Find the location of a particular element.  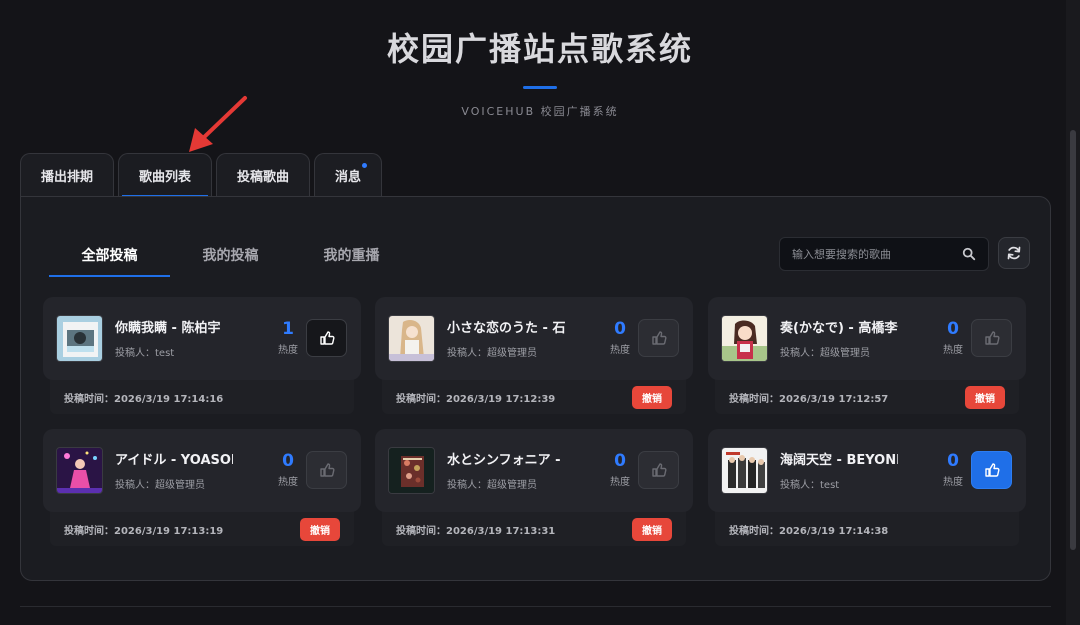

song-title: 水とシンフォニア - k is located at coordinates (506, 460).